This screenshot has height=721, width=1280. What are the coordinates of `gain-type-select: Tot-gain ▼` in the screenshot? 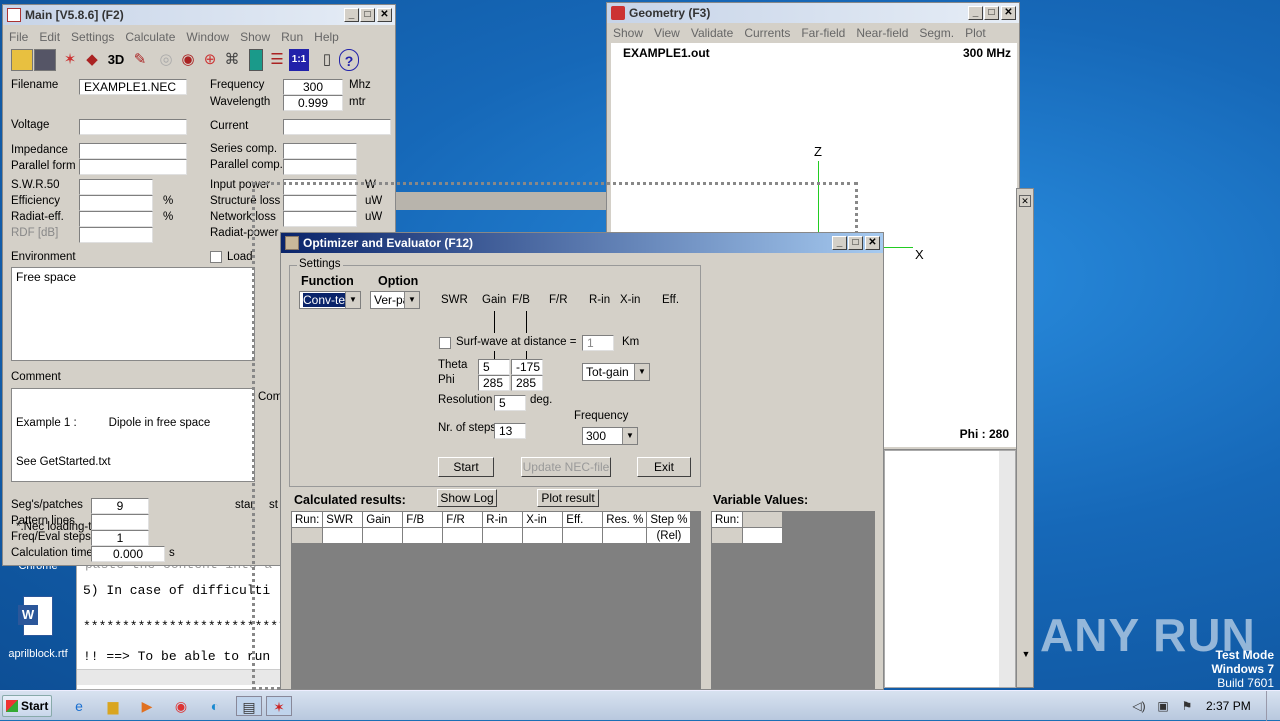 It's located at (616, 372).